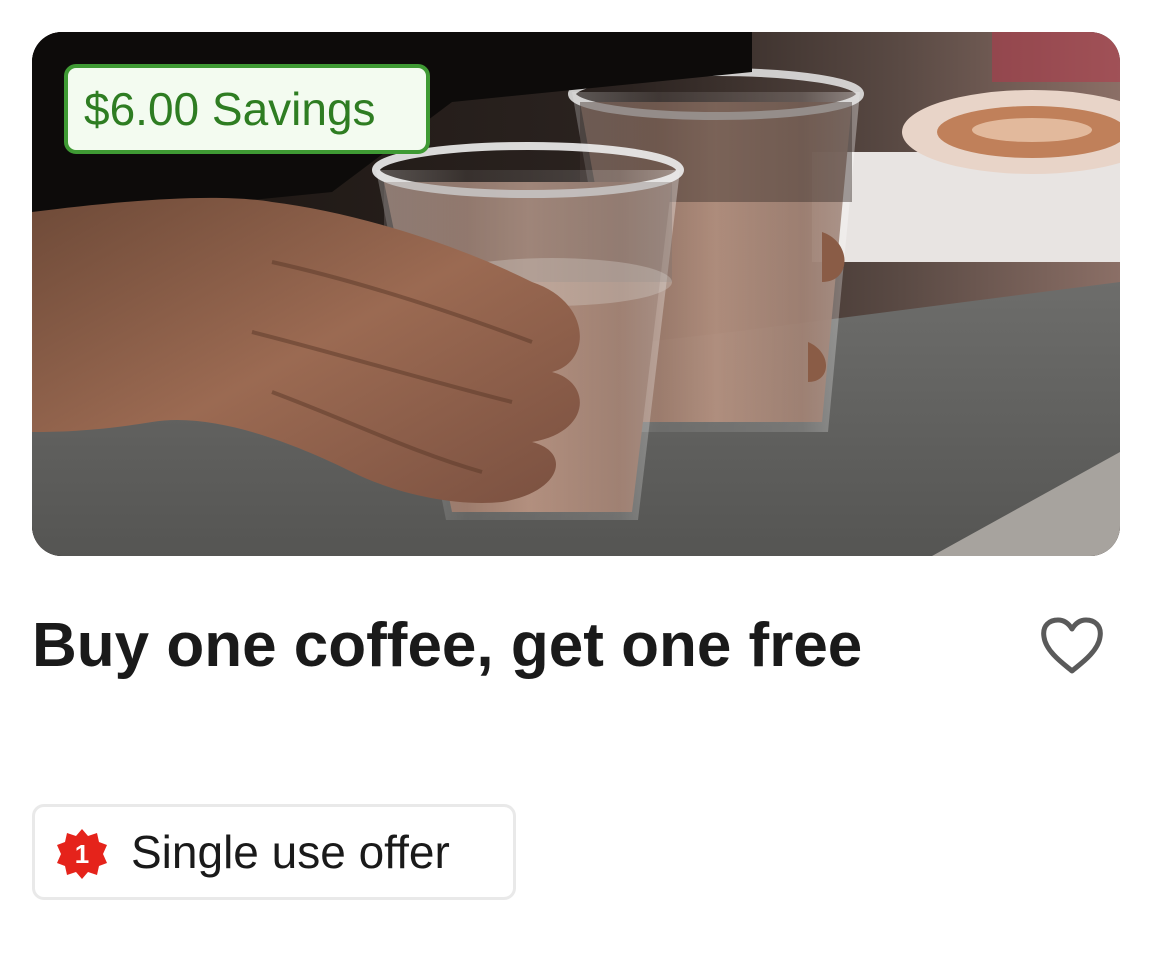 This screenshot has width=1152, height=964. What do you see at coordinates (447, 645) in the screenshot?
I see `deal-title: Buy one coffee, get one free` at bounding box center [447, 645].